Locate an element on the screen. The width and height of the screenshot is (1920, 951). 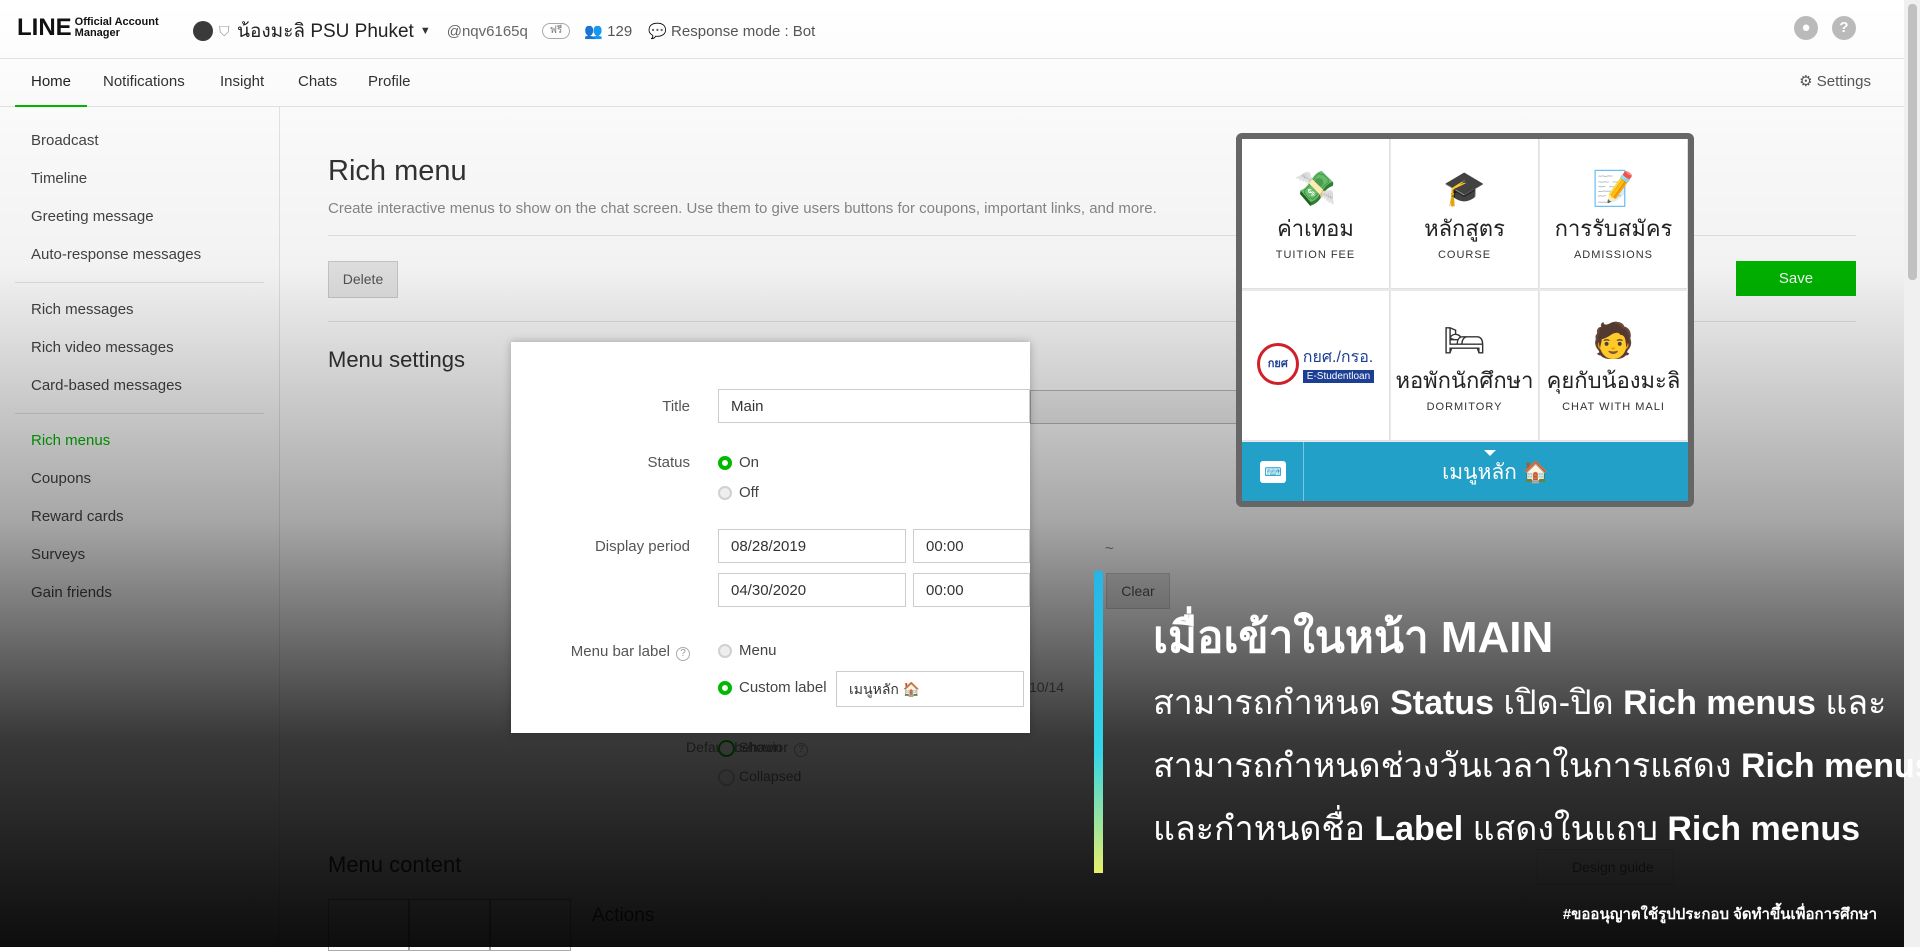
tab-notifications: Notifications is located at coordinates (144, 82).